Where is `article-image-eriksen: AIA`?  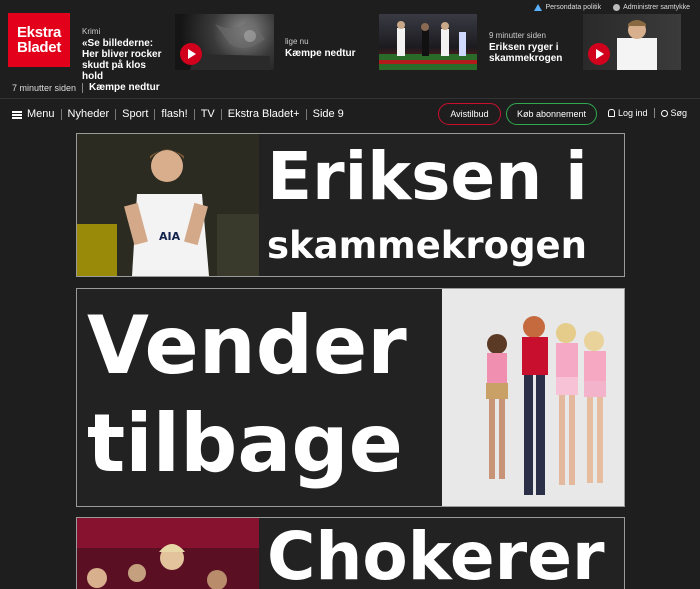 article-image-eriksen: AIA is located at coordinates (168, 205).